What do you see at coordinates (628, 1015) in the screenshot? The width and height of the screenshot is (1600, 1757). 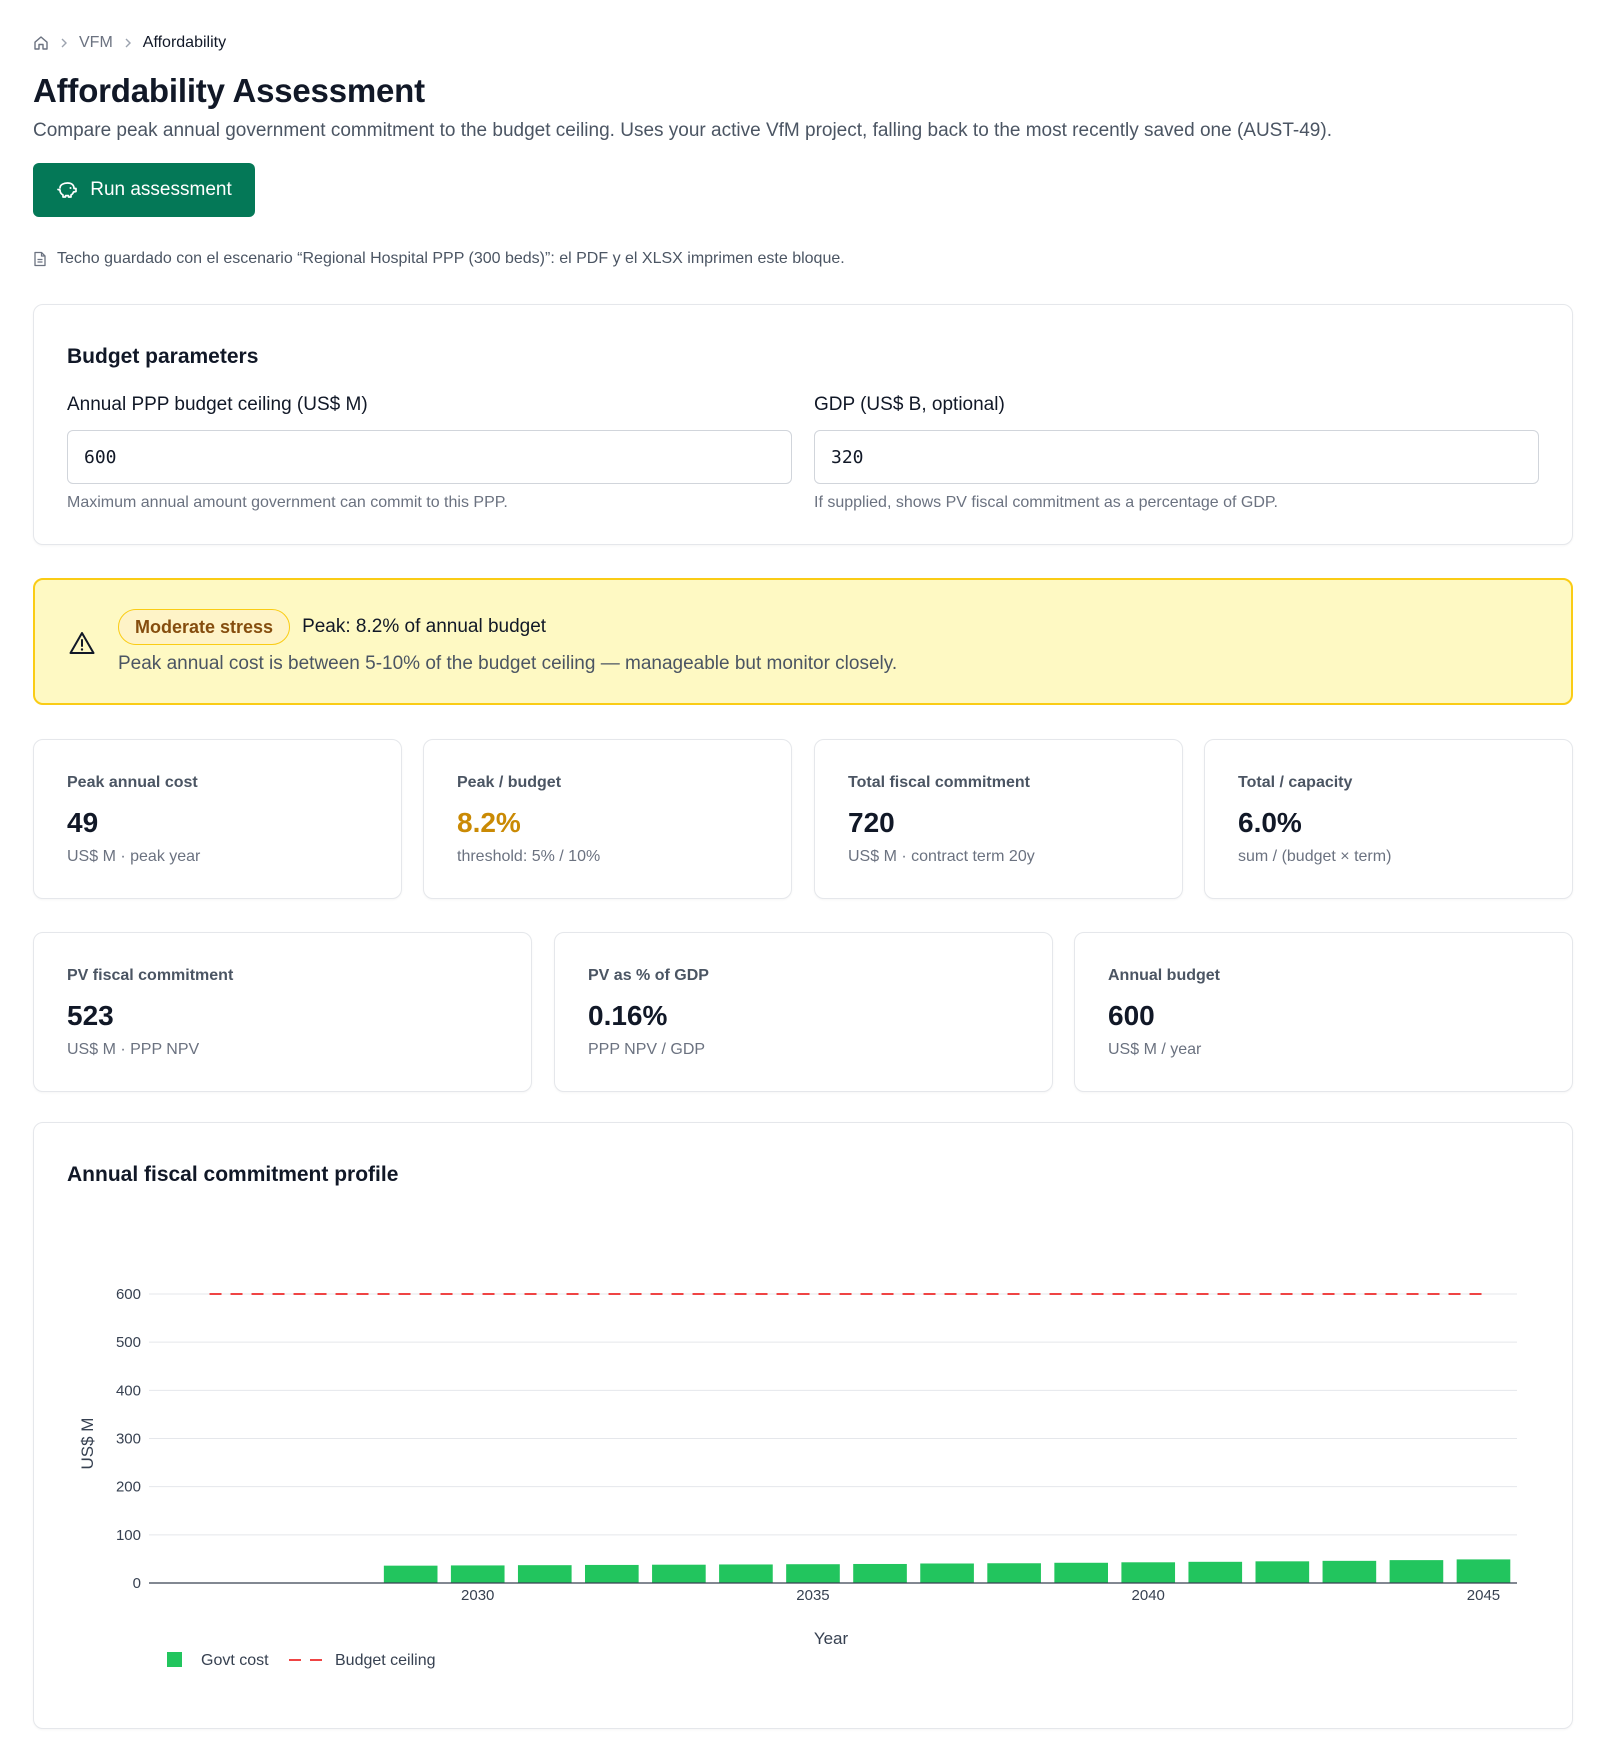 I see `kpi-value: 0.16%` at bounding box center [628, 1015].